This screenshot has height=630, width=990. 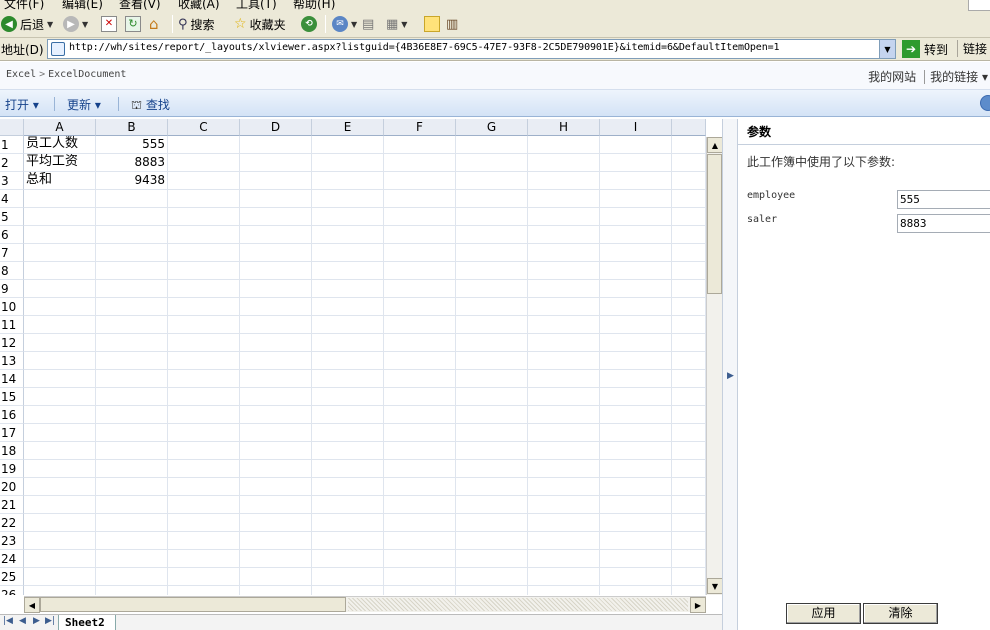 I want to click on back-dropdown-icon: ▼, so click(x=50, y=24).